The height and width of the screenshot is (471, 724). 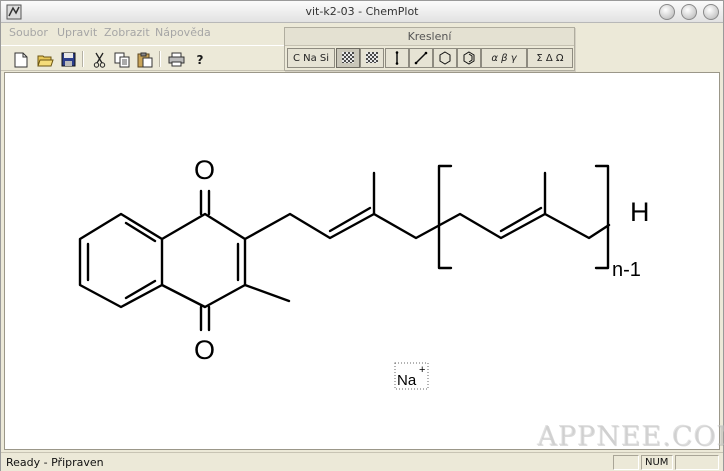 What do you see at coordinates (205, 318) in the screenshot?
I see `carbonyl-bottom-bond` at bounding box center [205, 318].